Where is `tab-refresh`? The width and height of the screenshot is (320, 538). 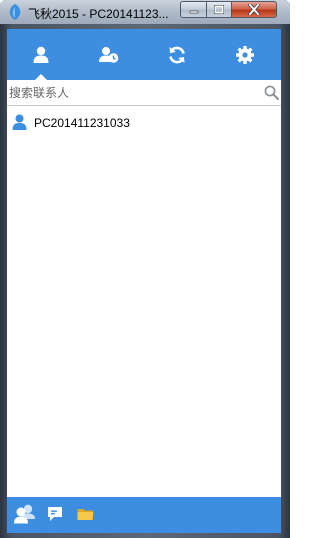 tab-refresh is located at coordinates (177, 54).